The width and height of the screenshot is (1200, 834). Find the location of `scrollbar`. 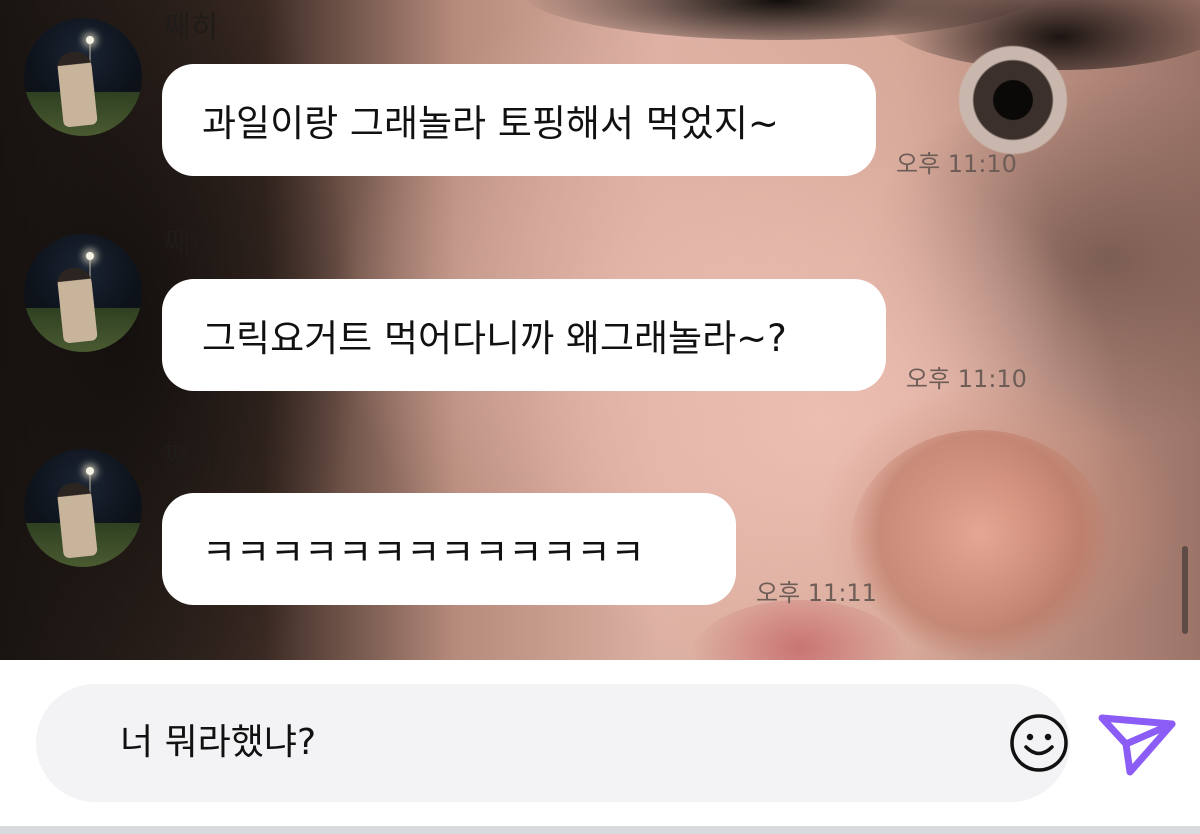

scrollbar is located at coordinates (1185, 590).